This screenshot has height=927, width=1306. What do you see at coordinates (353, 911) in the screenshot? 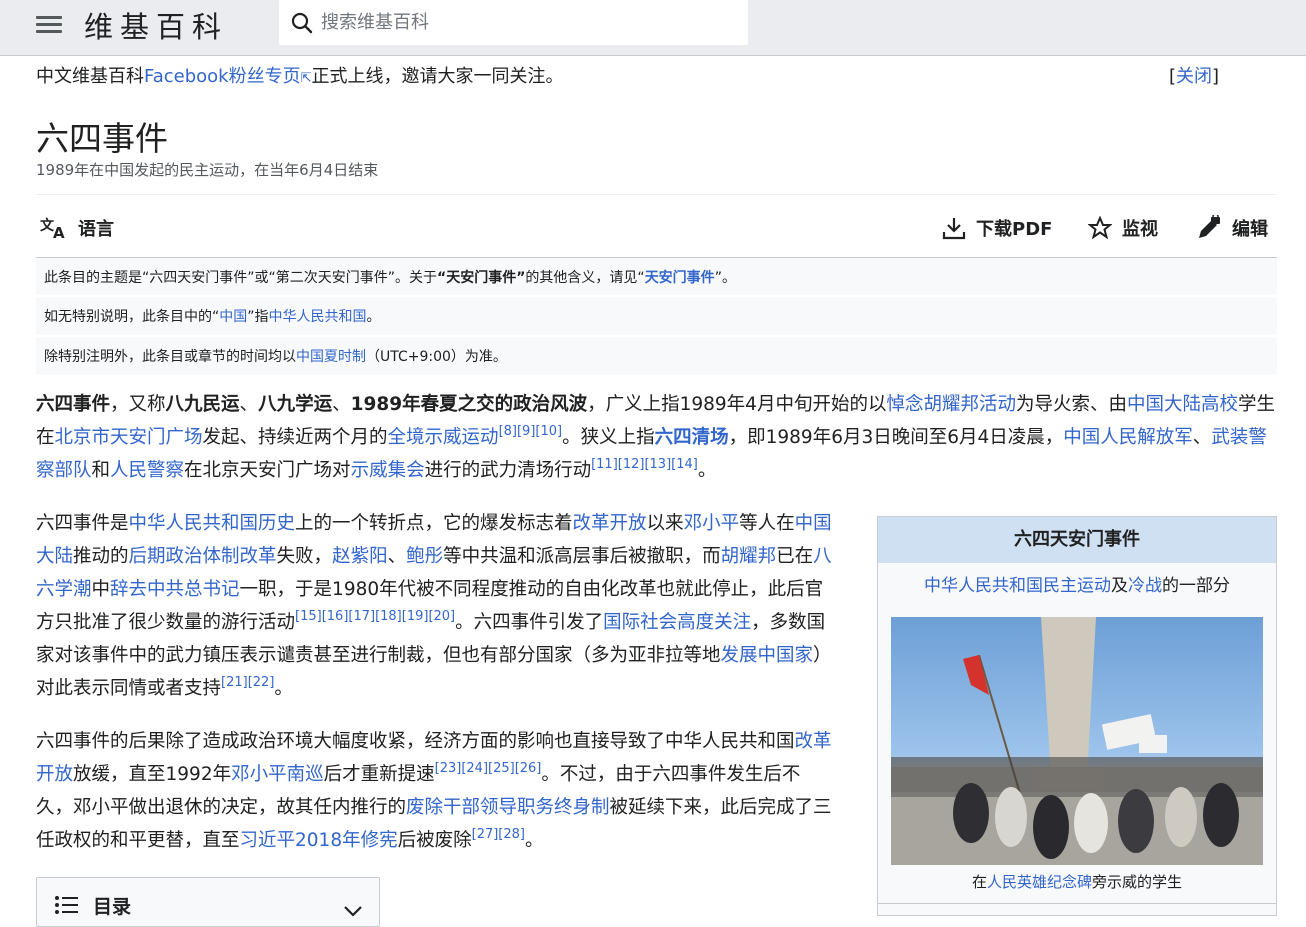
I see `chevron-down-icon` at bounding box center [353, 911].